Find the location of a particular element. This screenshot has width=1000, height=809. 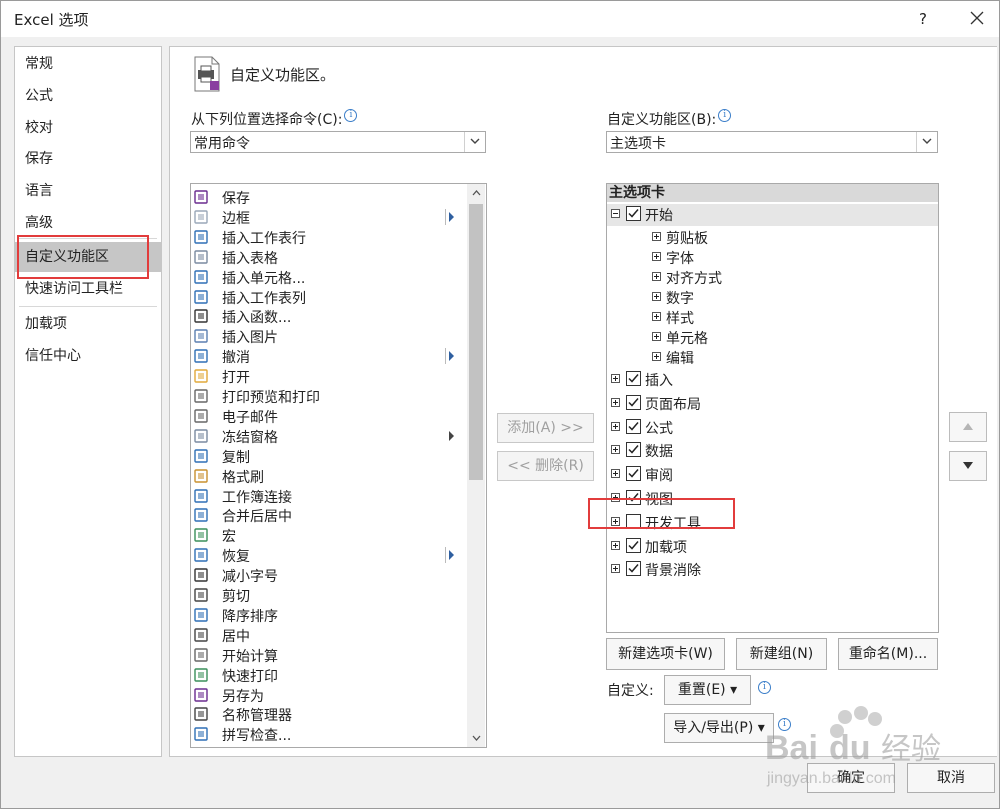

sidebar-item-proofing: 校对 is located at coordinates (88, 128).